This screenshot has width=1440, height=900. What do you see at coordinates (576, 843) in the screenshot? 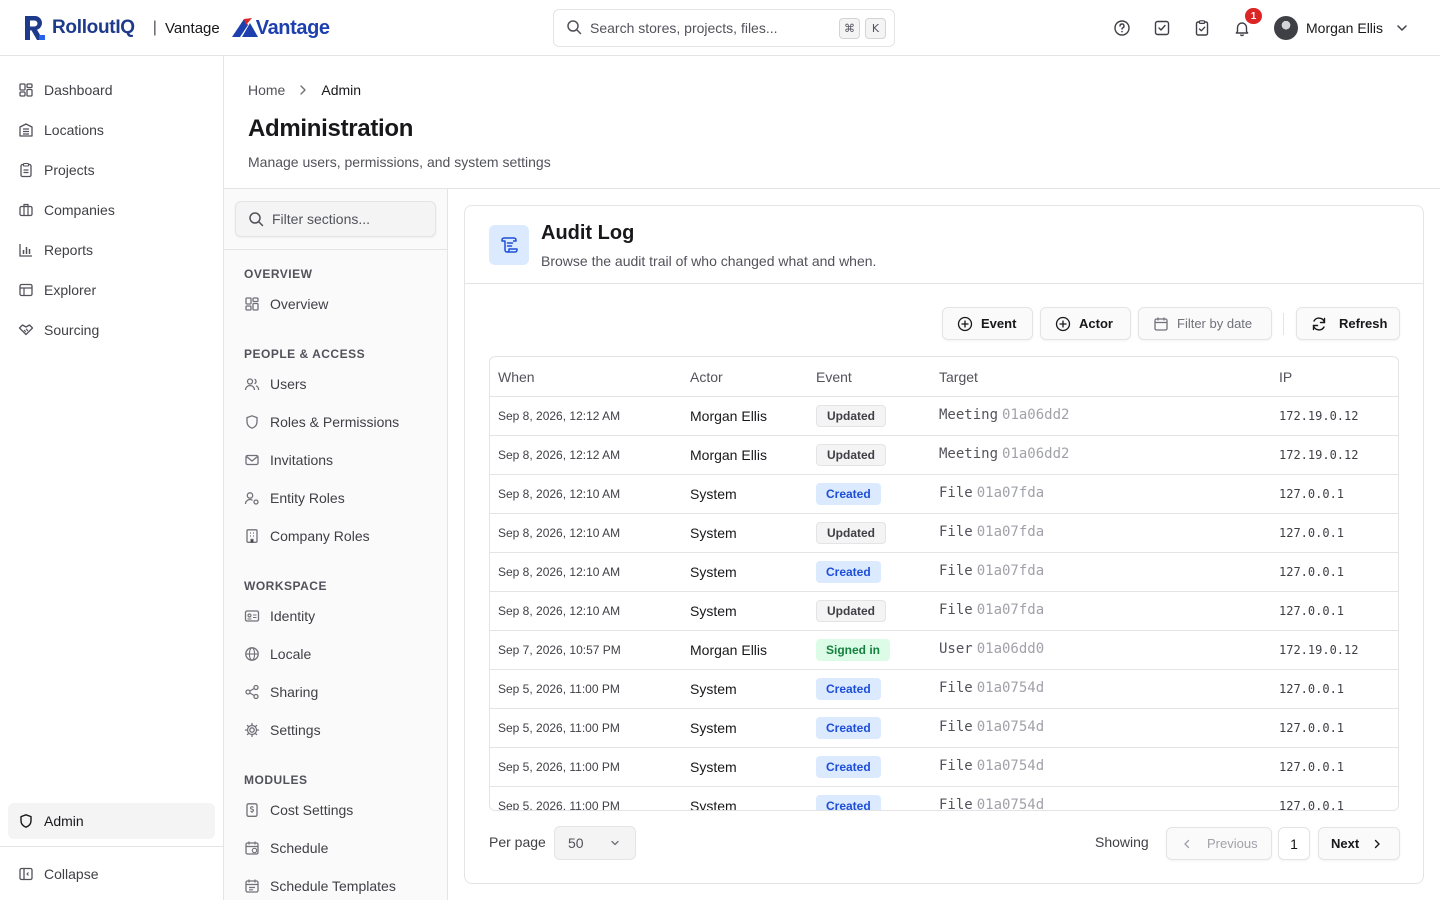
I see `per-page-value: 50` at bounding box center [576, 843].